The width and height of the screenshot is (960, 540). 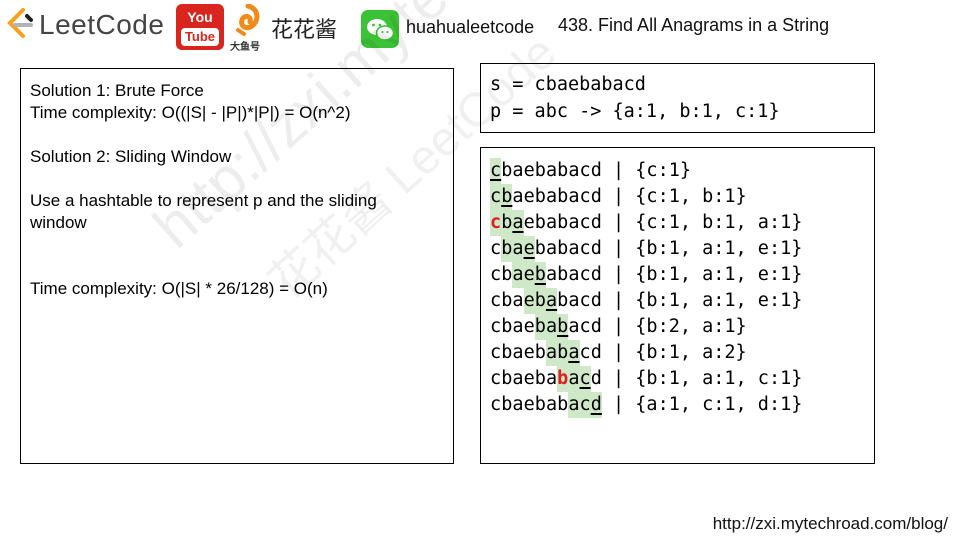 I want to click on leetcode-logo: LeetCode, so click(x=84, y=25).